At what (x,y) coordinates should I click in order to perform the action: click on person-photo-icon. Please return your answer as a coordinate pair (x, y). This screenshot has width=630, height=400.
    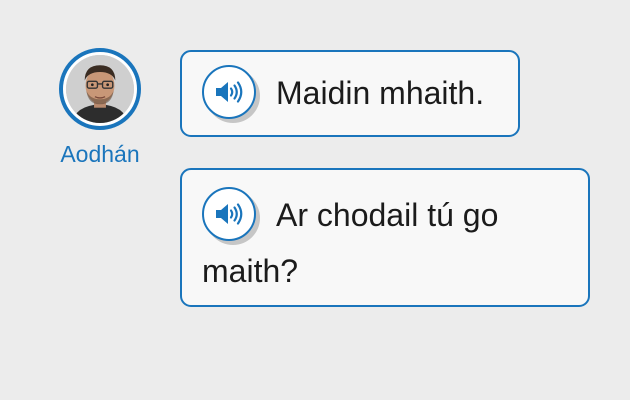
    Looking at the image, I should click on (100, 89).